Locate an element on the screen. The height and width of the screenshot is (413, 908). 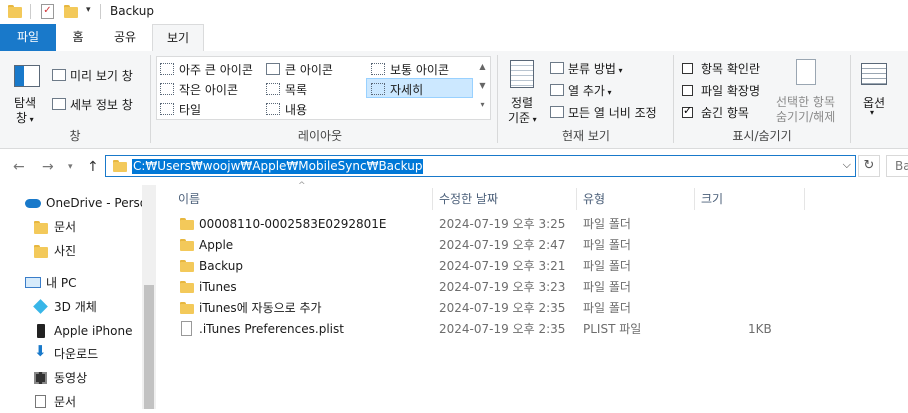
tab-share: 공유 is located at coordinates (125, 37).